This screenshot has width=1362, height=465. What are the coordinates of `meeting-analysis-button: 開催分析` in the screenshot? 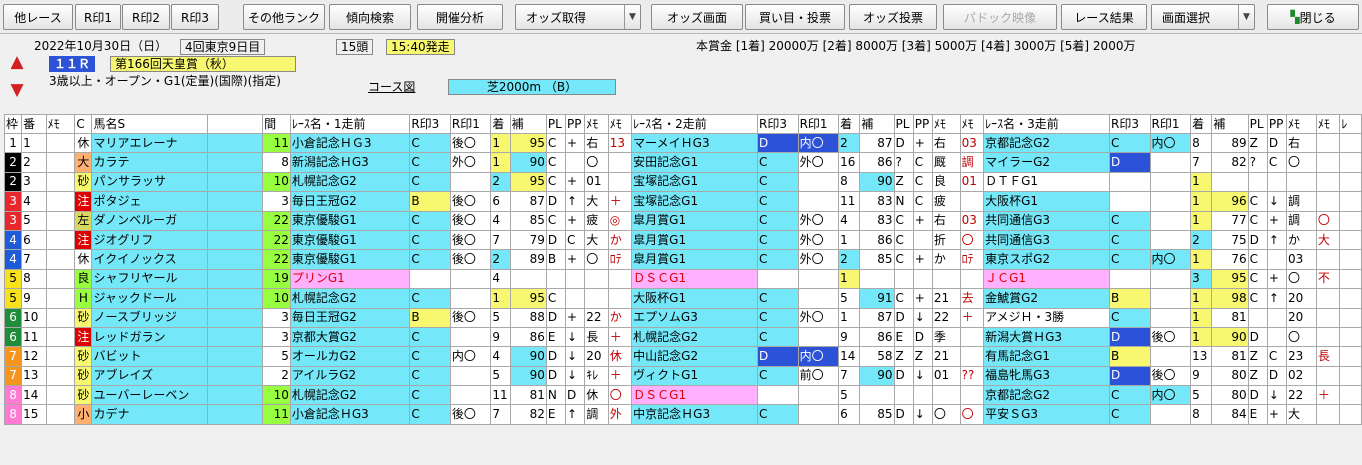 It's located at (460, 17).